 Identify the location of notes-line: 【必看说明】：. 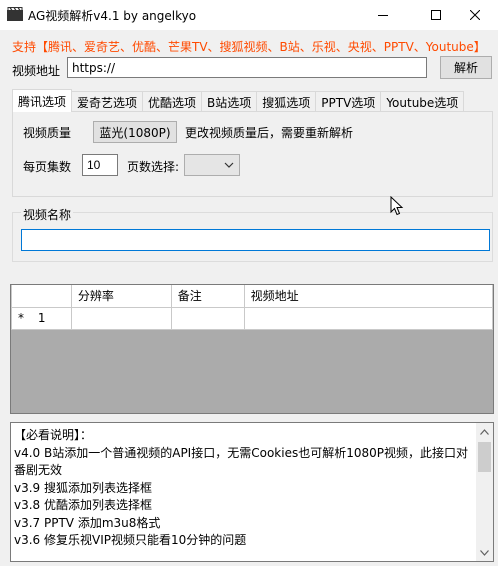
(53, 435).